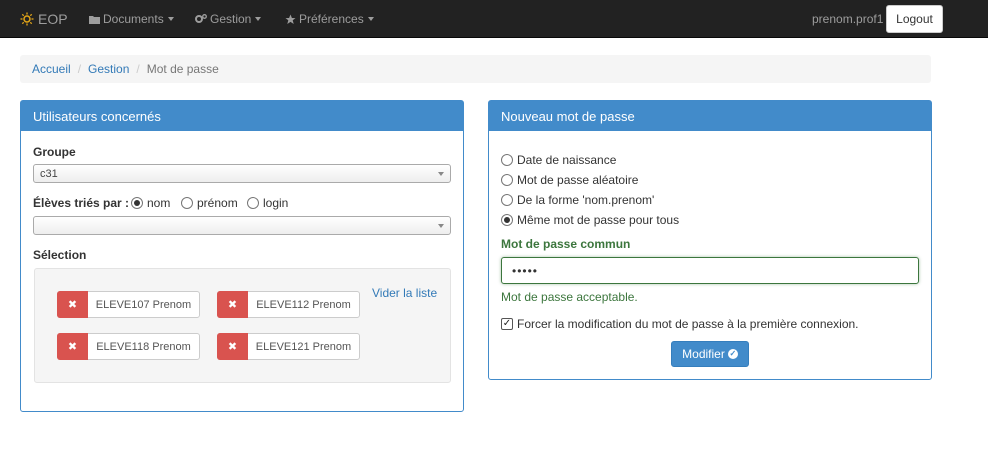  I want to click on sun-logo-icon, so click(27, 19).